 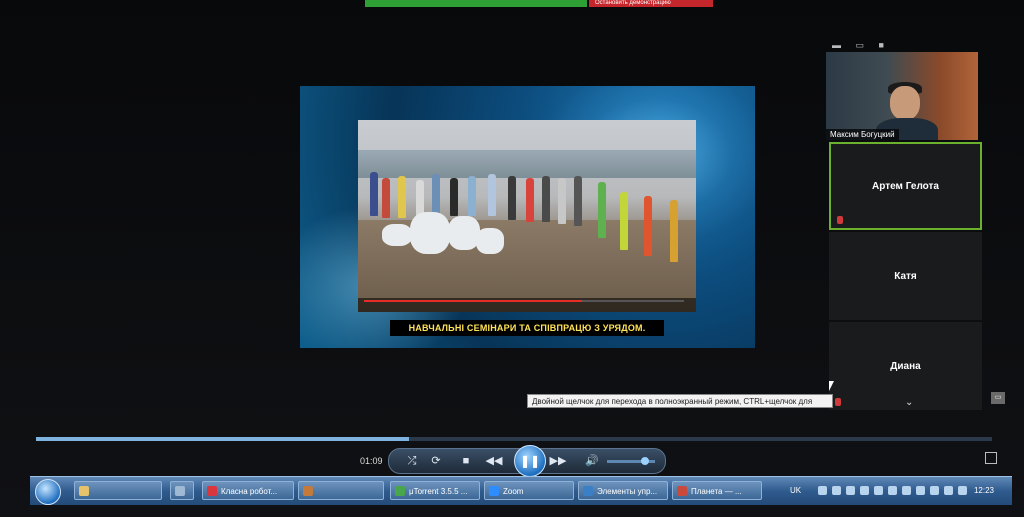 What do you see at coordinates (527, 164) in the screenshot?
I see `video-sea` at bounding box center [527, 164].